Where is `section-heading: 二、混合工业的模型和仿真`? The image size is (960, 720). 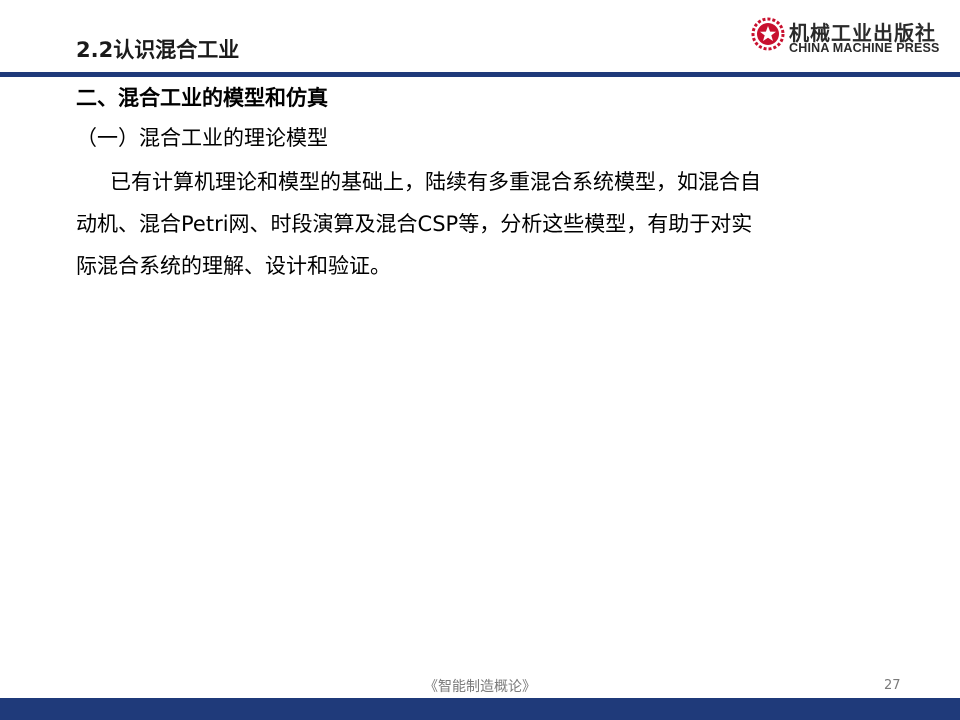
section-heading: 二、混合工业的模型和仿真 is located at coordinates (202, 98).